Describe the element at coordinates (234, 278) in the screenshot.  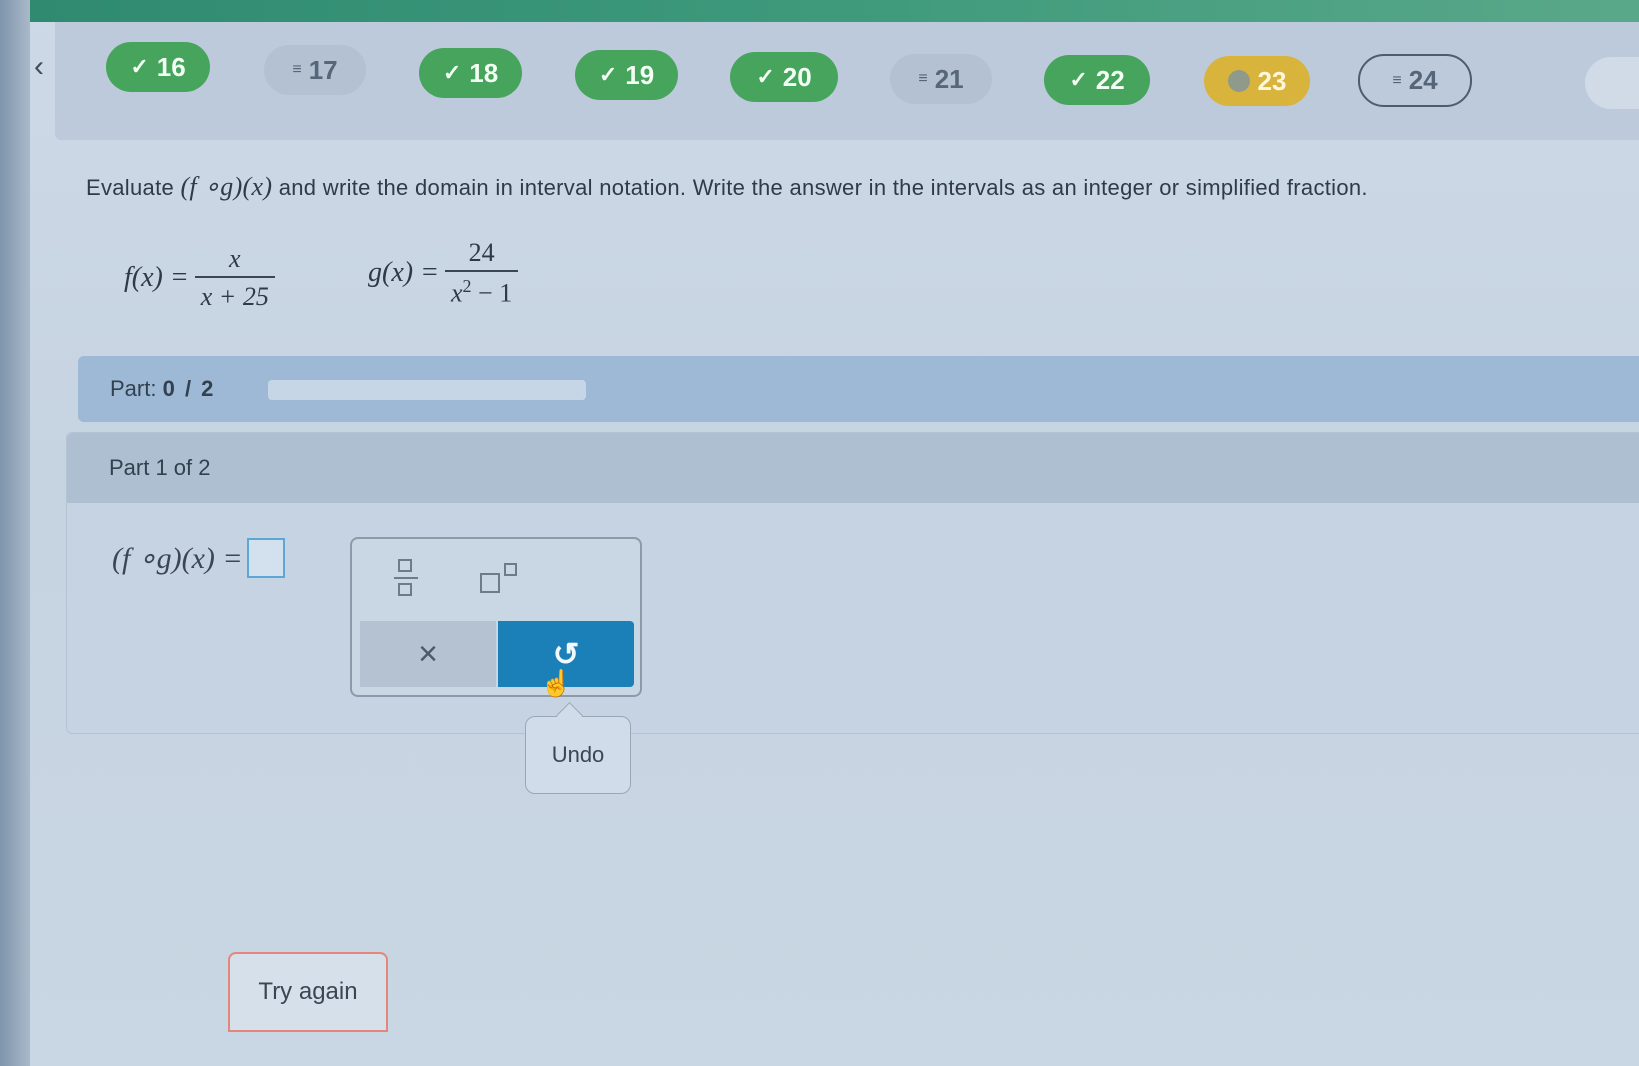
I see `f-fraction: x x + 25` at that location.